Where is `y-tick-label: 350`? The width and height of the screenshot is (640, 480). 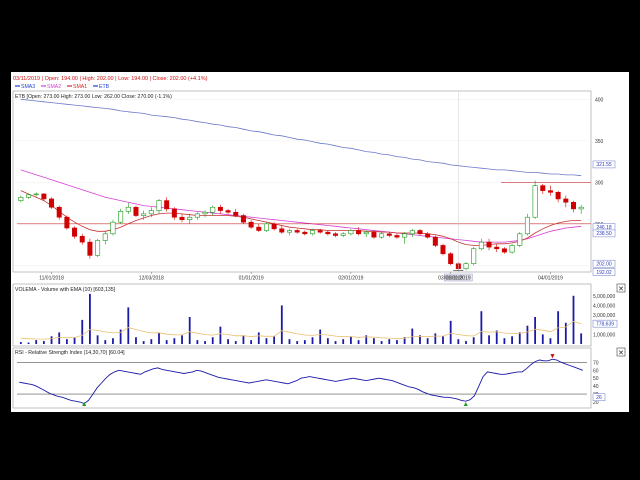 y-tick-label: 350 is located at coordinates (599, 142).